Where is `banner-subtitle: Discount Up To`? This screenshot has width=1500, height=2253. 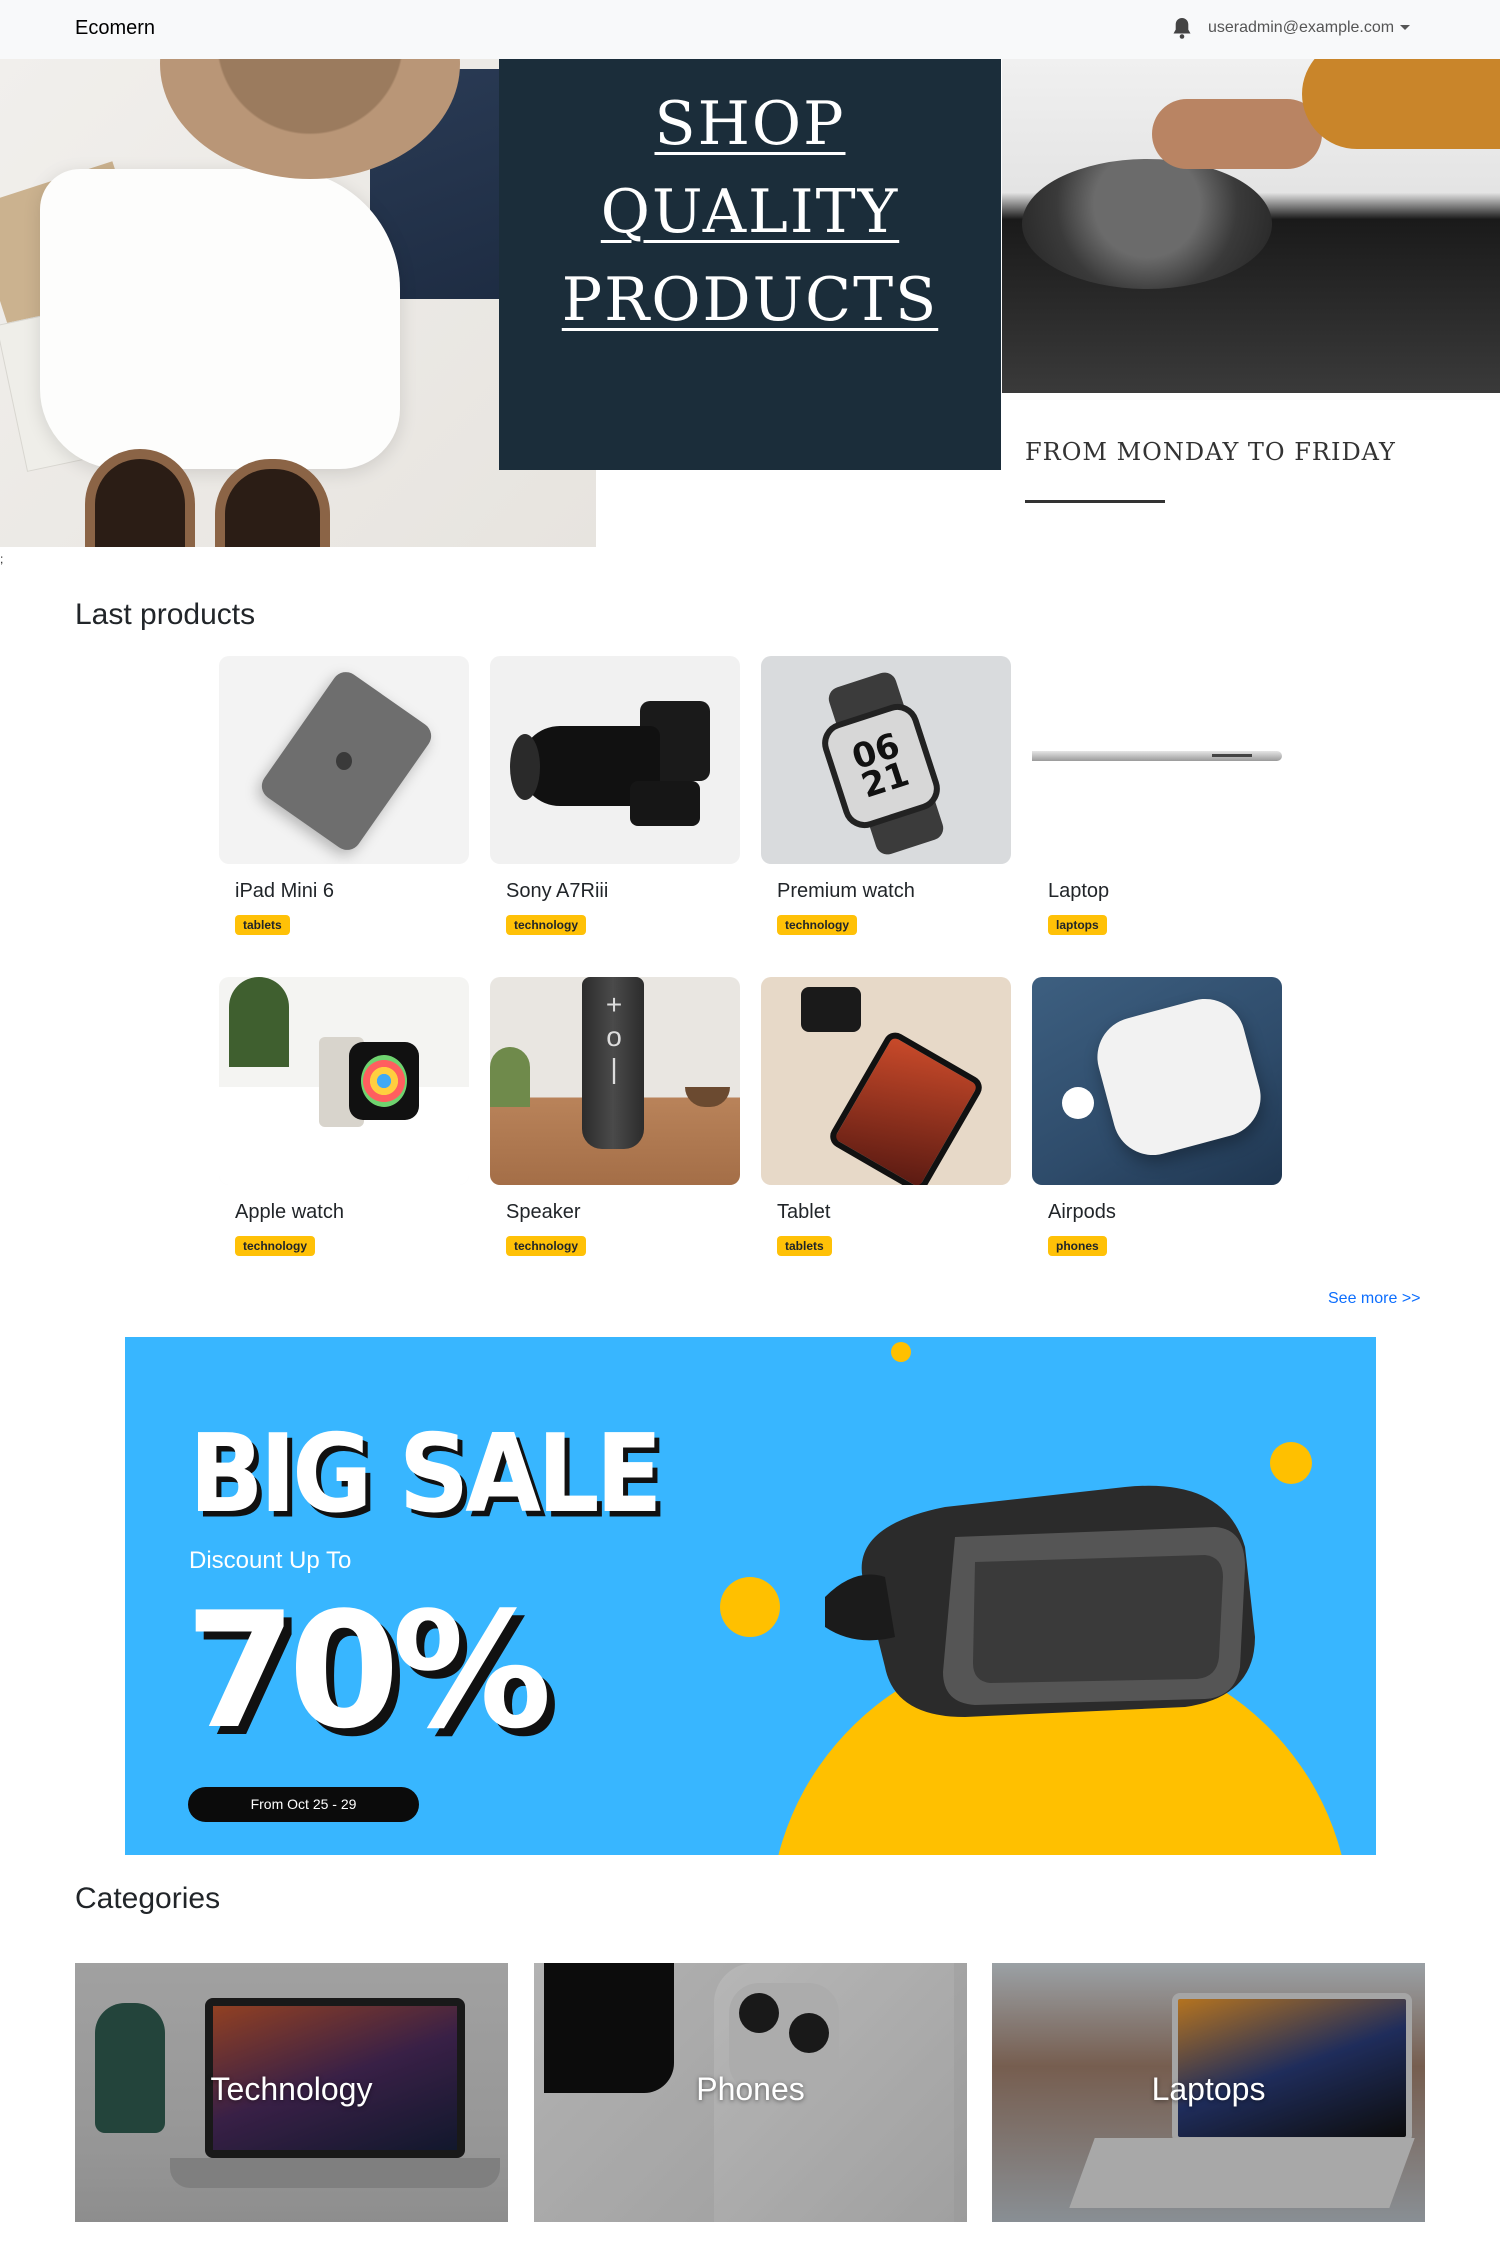 banner-subtitle: Discount Up To is located at coordinates (270, 1560).